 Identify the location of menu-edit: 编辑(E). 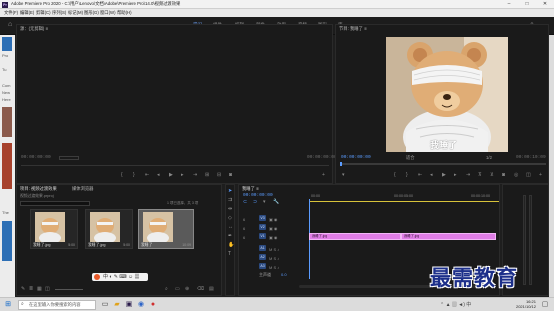
(27, 13).